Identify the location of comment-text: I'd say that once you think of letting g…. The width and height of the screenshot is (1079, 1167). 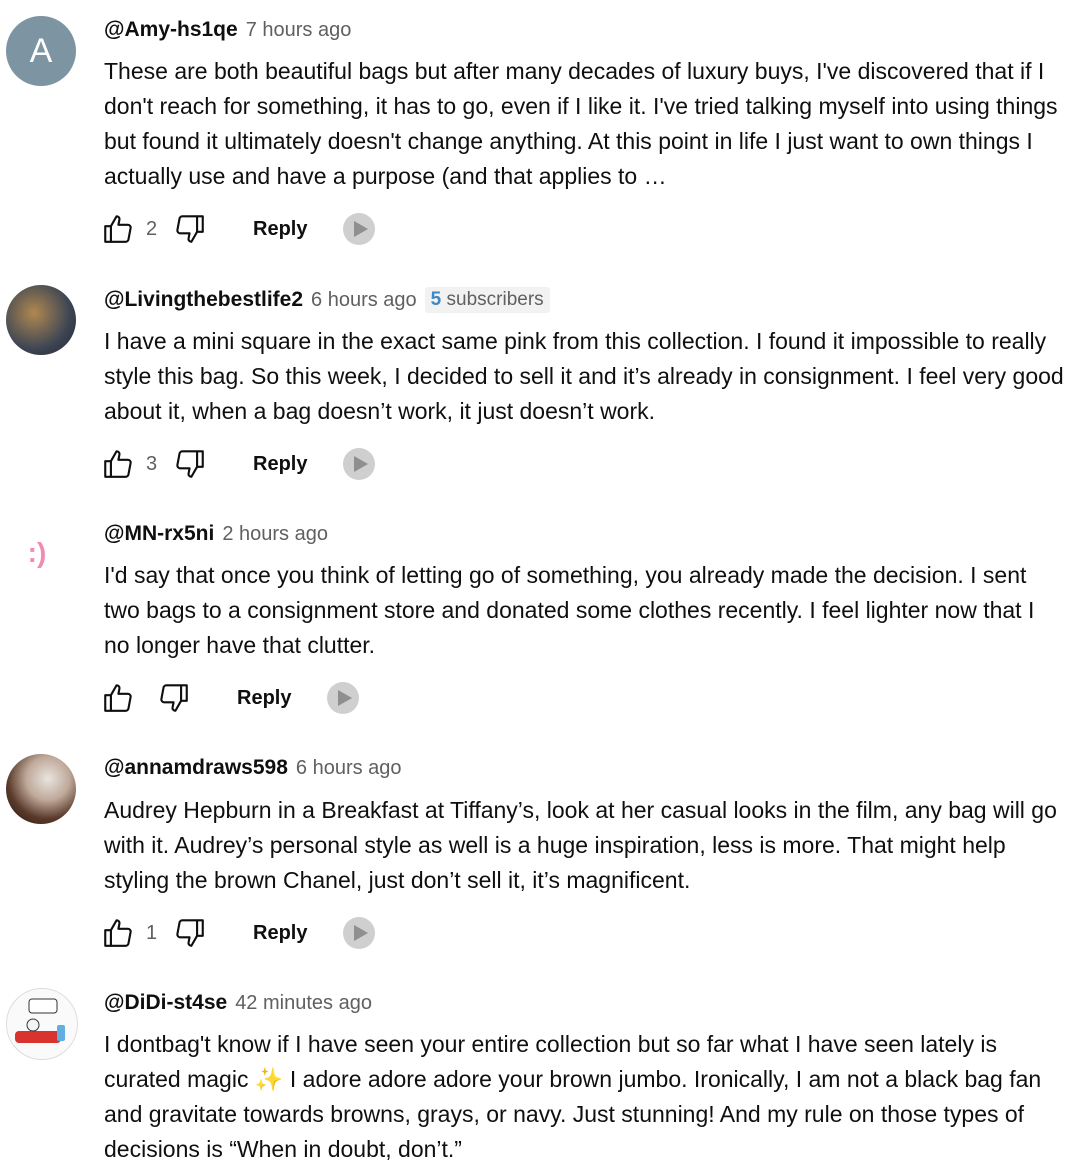
(569, 610).